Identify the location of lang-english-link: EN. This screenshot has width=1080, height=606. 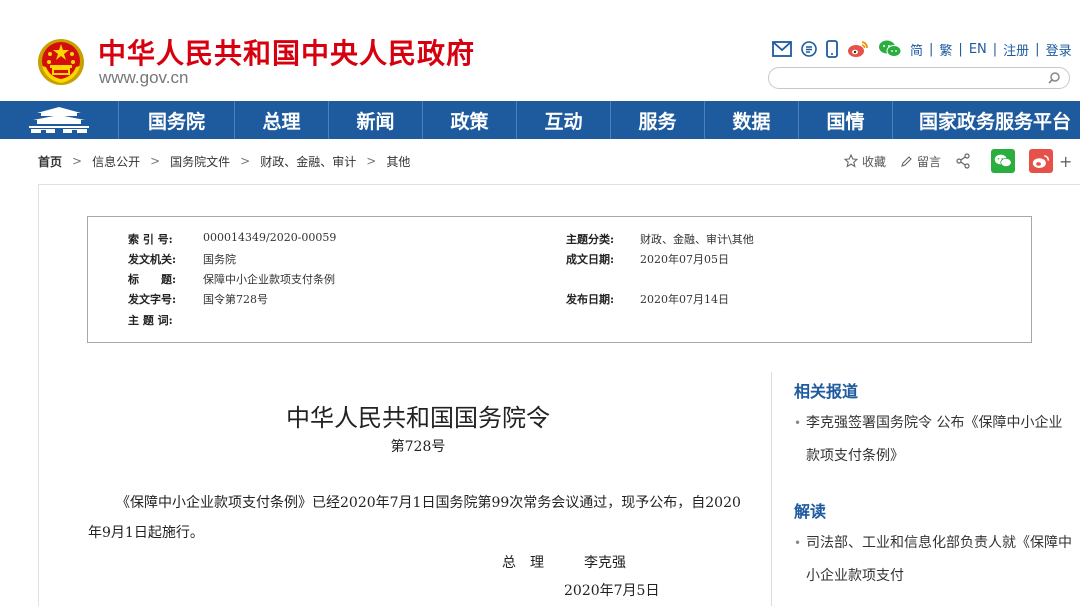
(978, 49).